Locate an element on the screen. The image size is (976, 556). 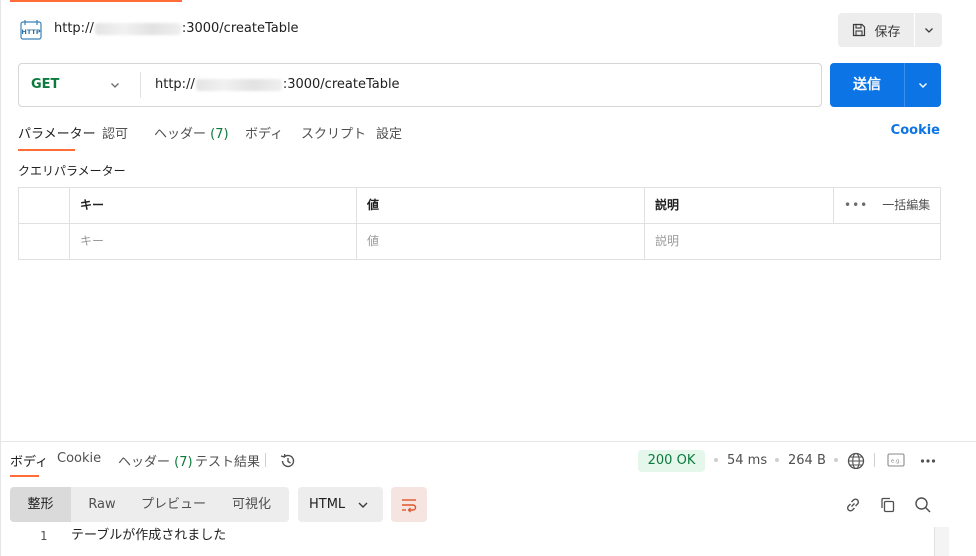
format-segmented-control: 整形 Raw プレビュー 可視化 is located at coordinates (149, 504).